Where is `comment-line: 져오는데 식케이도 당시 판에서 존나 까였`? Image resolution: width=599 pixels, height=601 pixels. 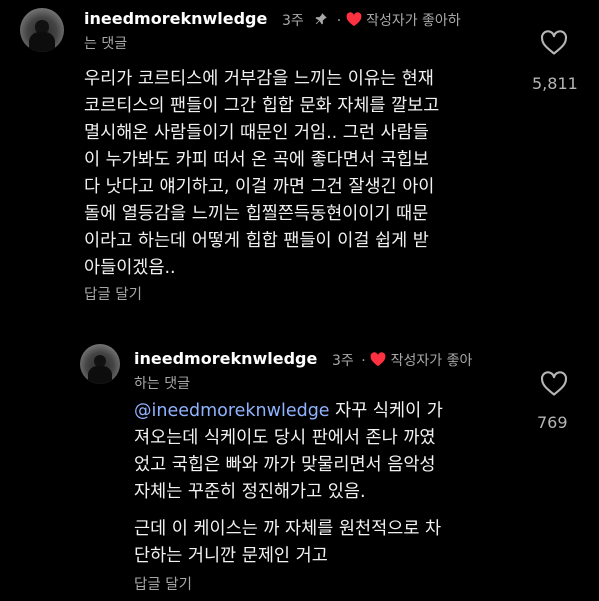
comment-line: 져오는데 식케이도 당시 판에서 존나 까였 is located at coordinates (285, 438).